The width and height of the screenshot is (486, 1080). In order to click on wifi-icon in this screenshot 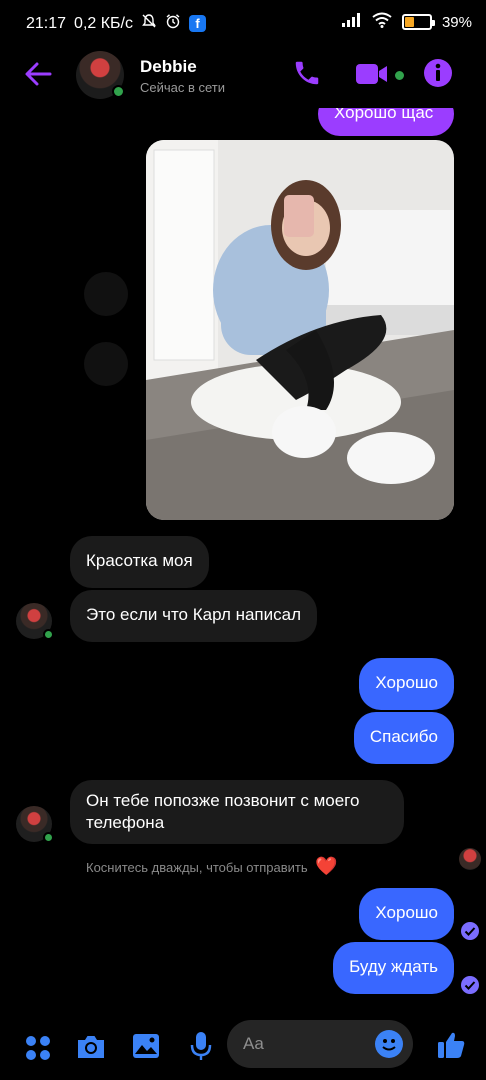, I will do `click(382, 22)`.